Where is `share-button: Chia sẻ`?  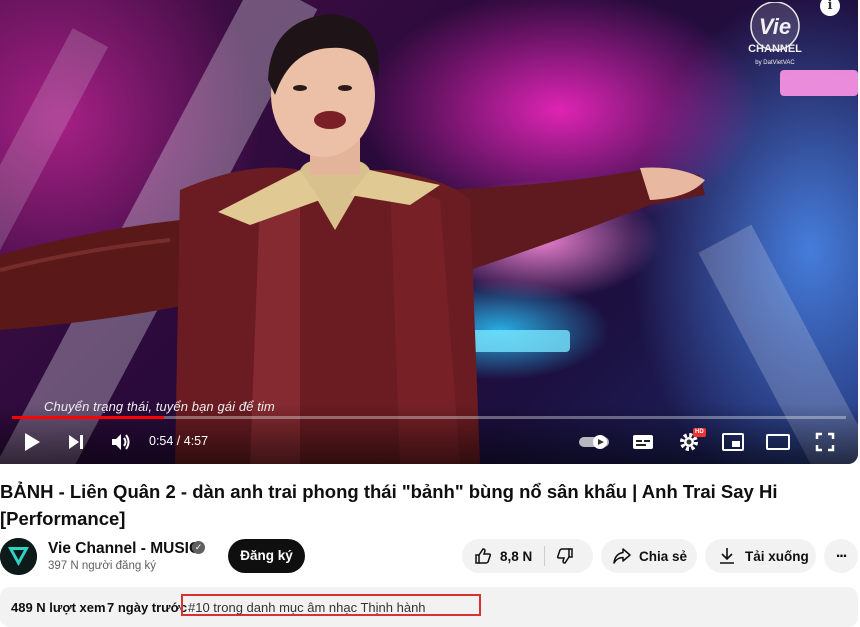
share-button: Chia sẻ is located at coordinates (649, 556).